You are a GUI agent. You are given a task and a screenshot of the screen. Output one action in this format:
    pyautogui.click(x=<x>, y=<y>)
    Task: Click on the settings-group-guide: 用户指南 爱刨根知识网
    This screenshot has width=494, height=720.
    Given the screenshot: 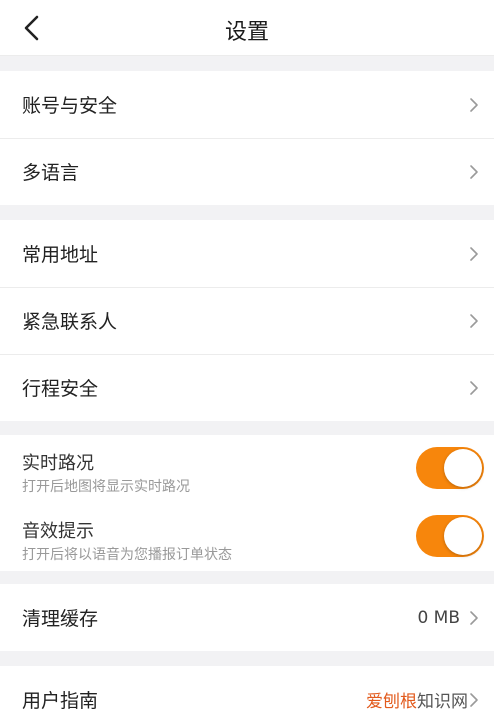 What is the action you would take?
    pyautogui.click(x=247, y=693)
    